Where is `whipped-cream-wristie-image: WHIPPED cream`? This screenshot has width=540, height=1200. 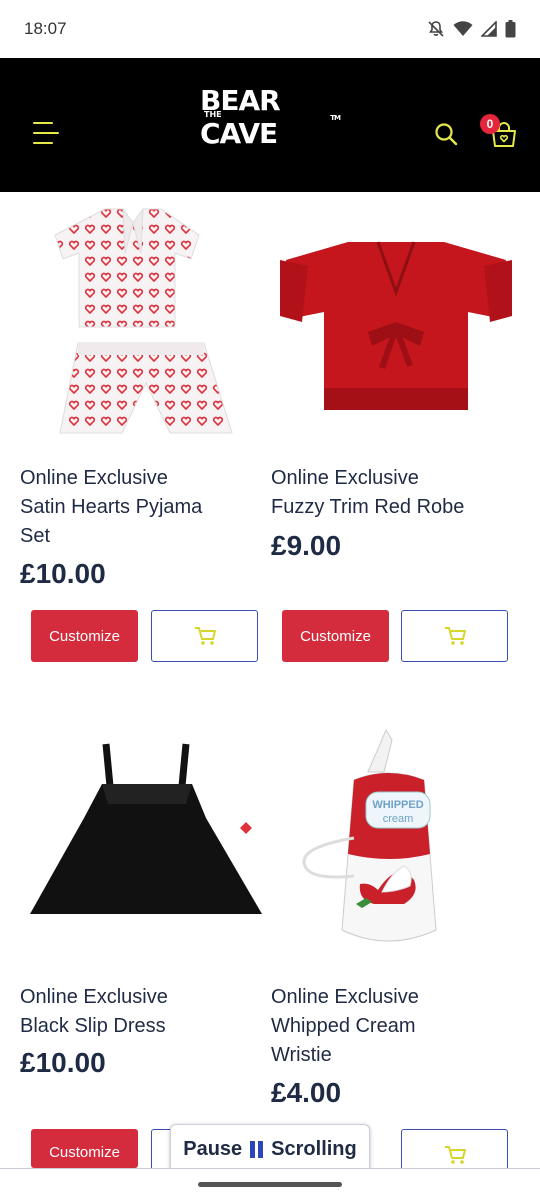 whipped-cream-wristie-image: WHIPPED cream is located at coordinates (372, 838).